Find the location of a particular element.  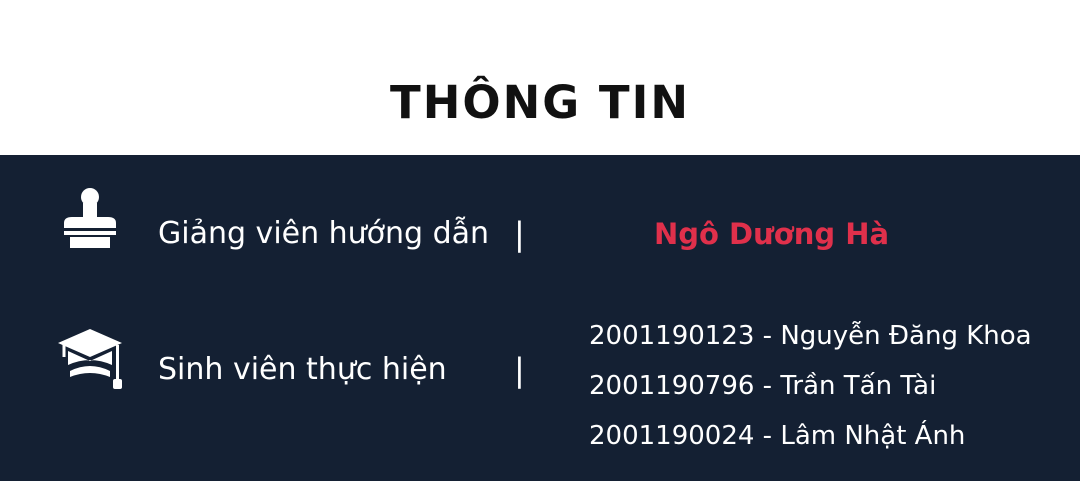

graduation-cap-icon is located at coordinates (90, 361).